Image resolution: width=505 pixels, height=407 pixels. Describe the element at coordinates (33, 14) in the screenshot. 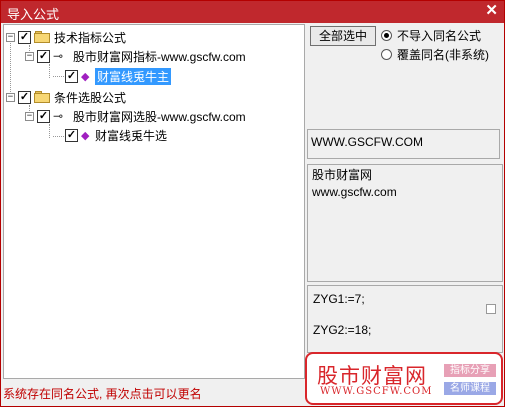

I see `window-title: 导入公式` at that location.